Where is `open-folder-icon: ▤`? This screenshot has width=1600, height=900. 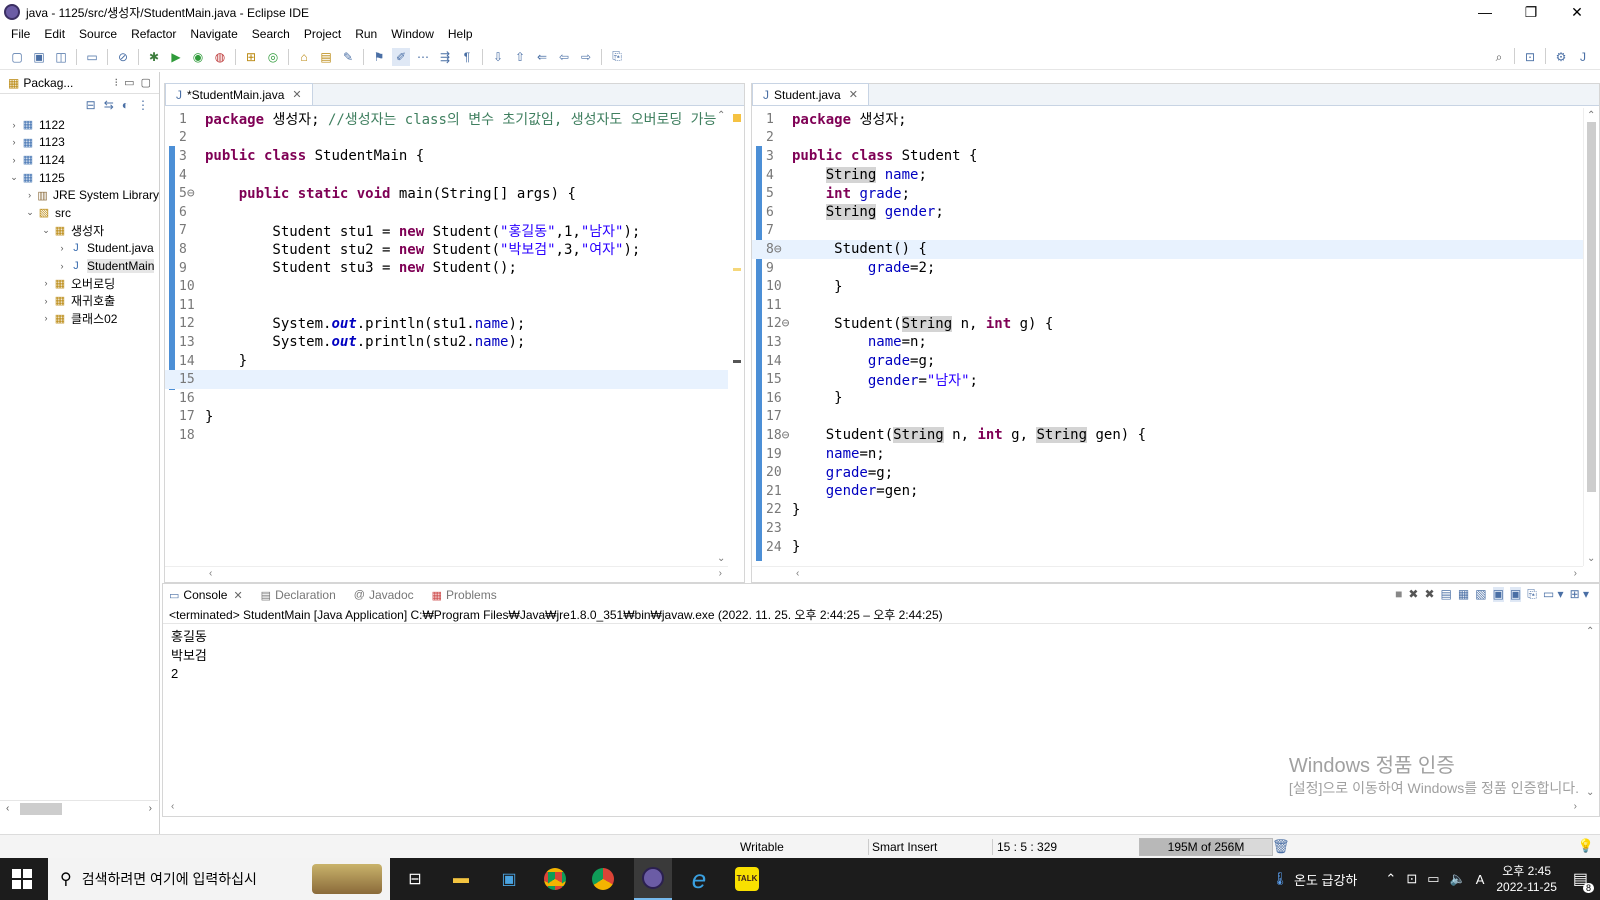 open-folder-icon: ▤ is located at coordinates (326, 57).